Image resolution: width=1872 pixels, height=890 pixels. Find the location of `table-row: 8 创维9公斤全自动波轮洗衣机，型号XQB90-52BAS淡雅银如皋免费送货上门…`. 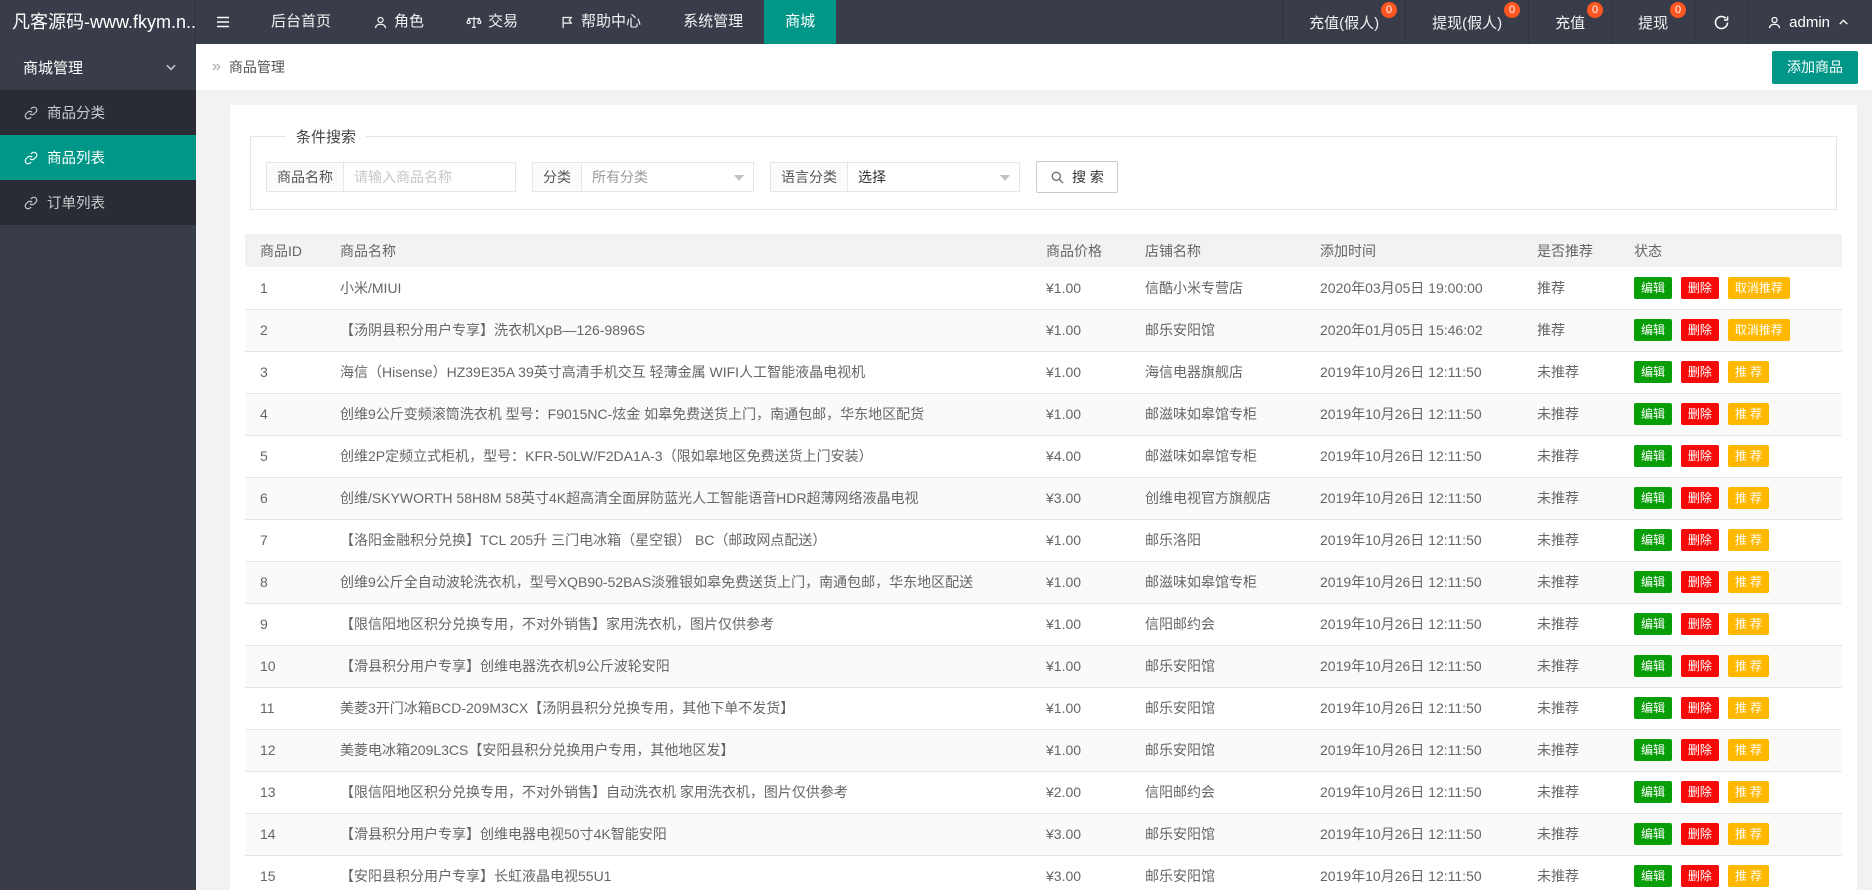

table-row: 8 创维9公斤全自动波轮洗衣机，型号XQB90-52BAS淡雅银如皋免费送货上门… is located at coordinates (1043, 582).